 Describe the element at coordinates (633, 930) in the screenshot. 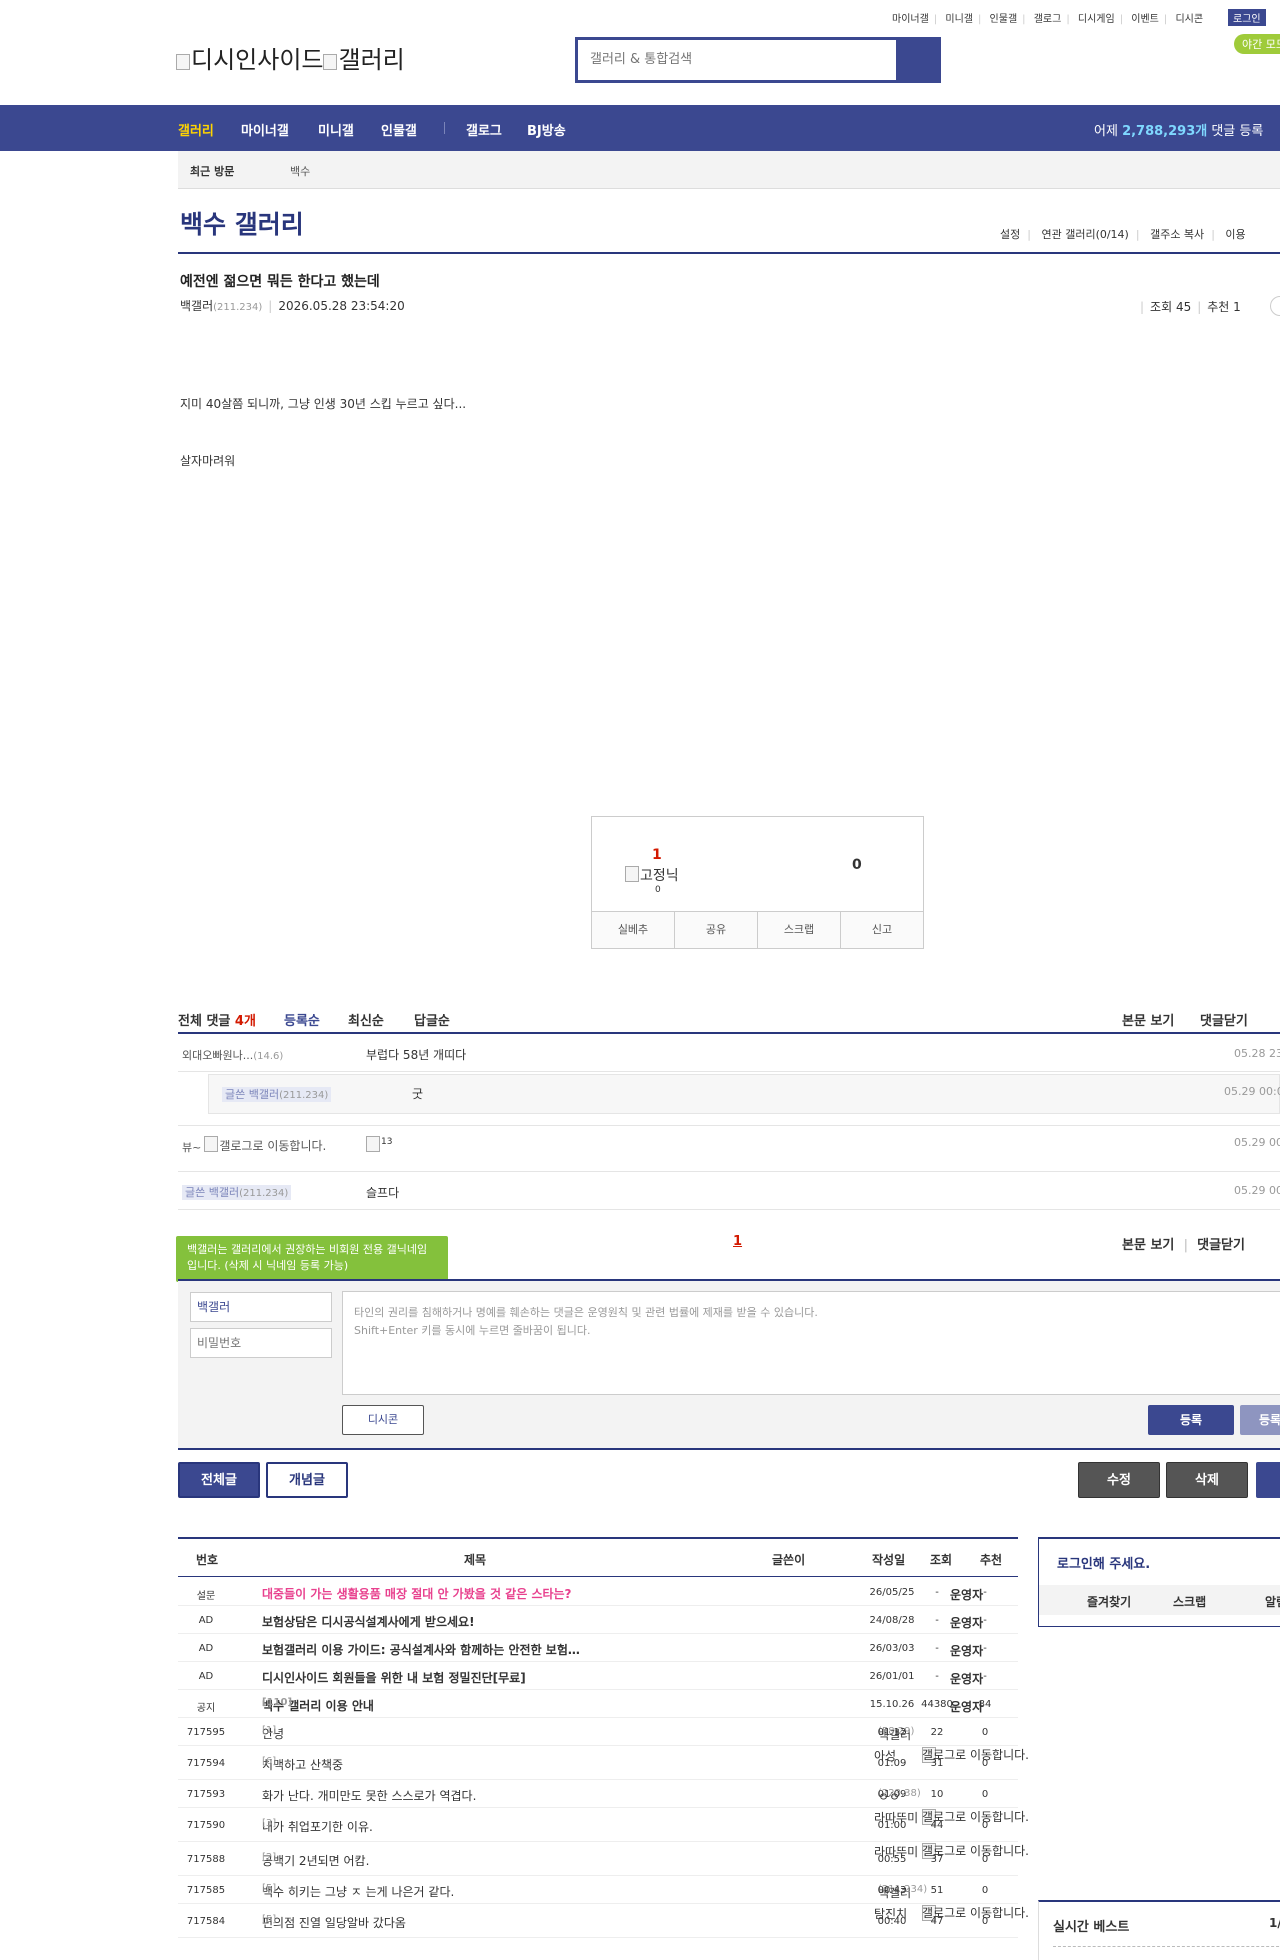

I see `real-best-button: 실베추` at that location.